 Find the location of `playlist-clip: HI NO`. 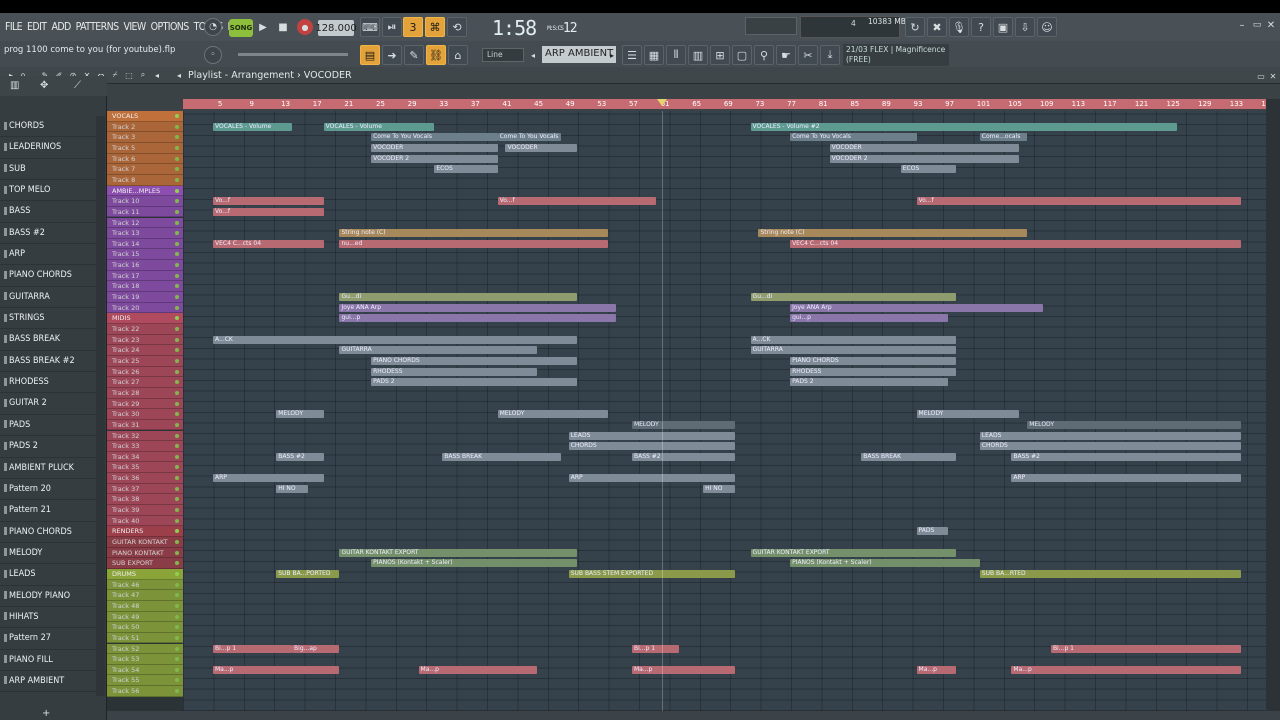

playlist-clip: HI NO is located at coordinates (719, 488).